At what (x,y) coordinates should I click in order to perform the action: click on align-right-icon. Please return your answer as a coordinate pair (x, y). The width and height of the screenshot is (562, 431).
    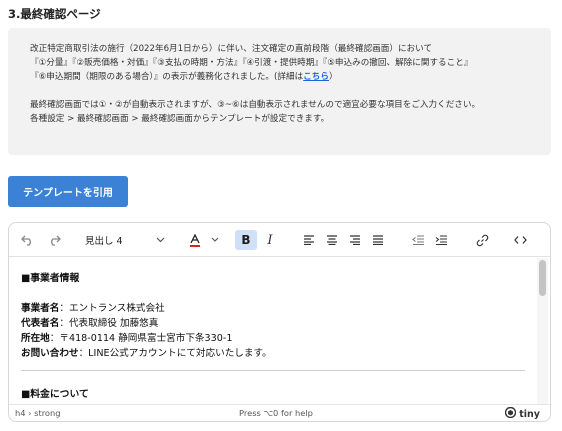
    Looking at the image, I should click on (355, 240).